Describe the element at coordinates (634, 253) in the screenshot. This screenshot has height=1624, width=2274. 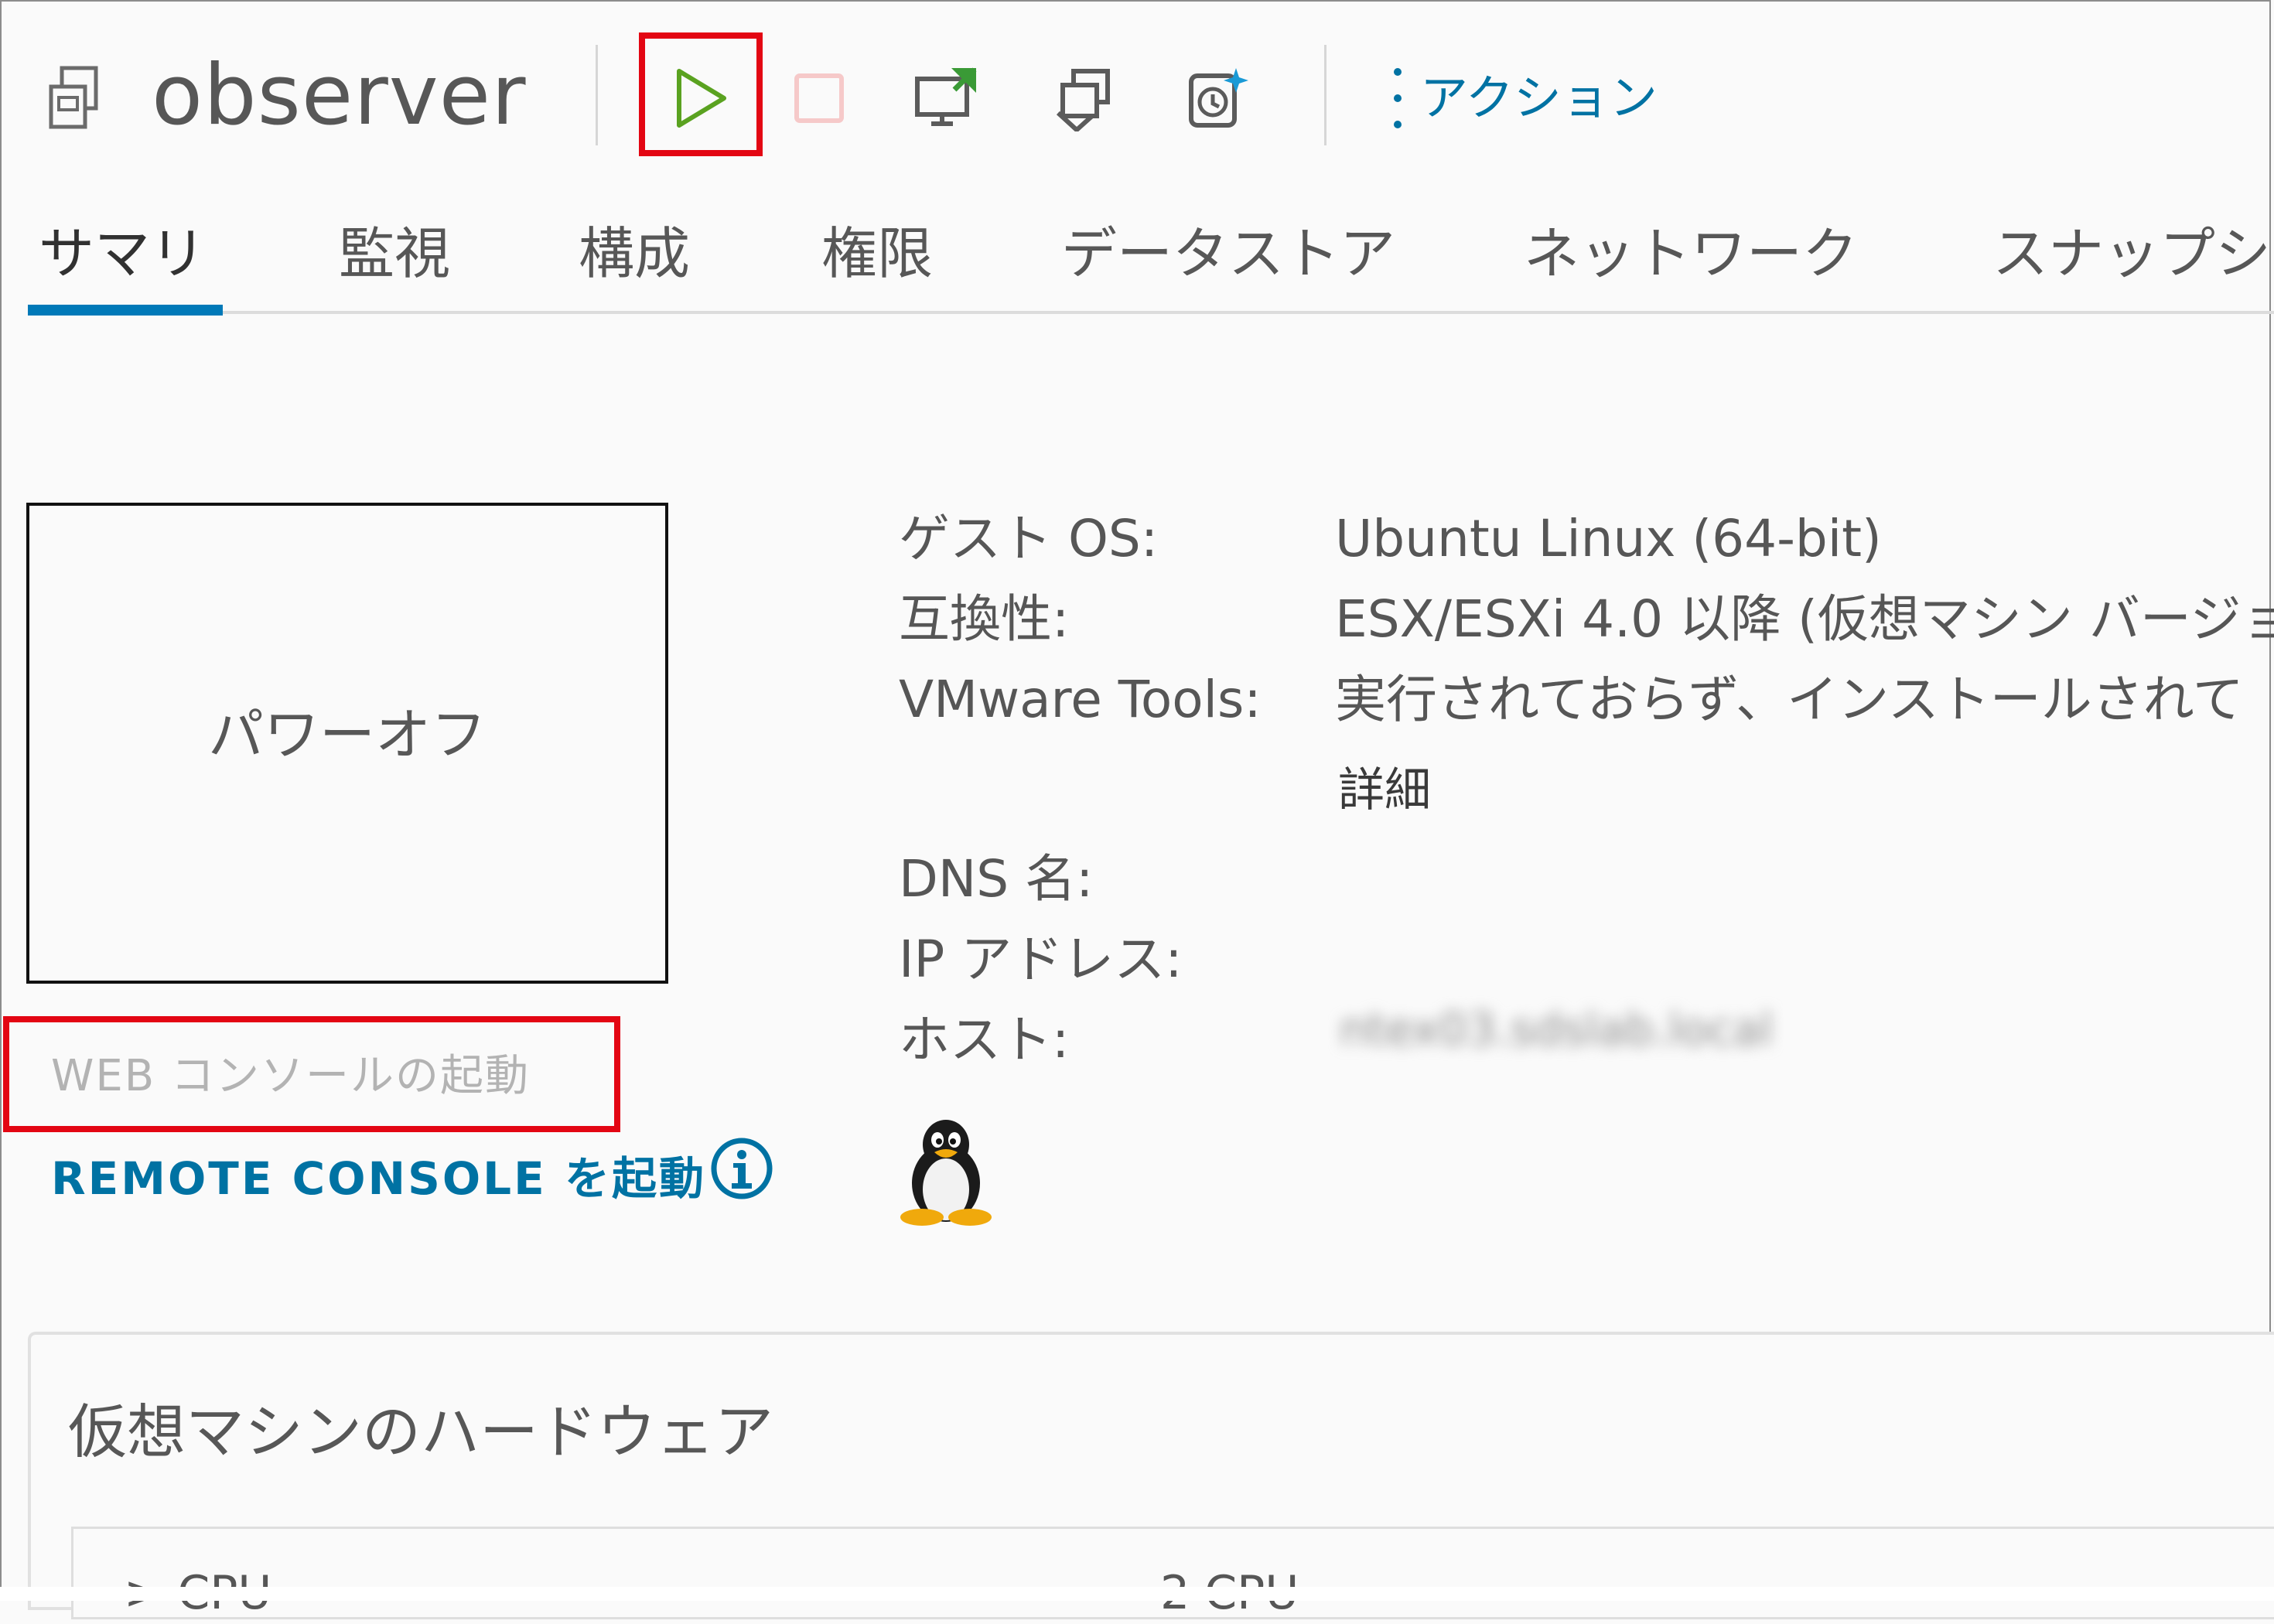
I see `tab-configure: 構成` at that location.